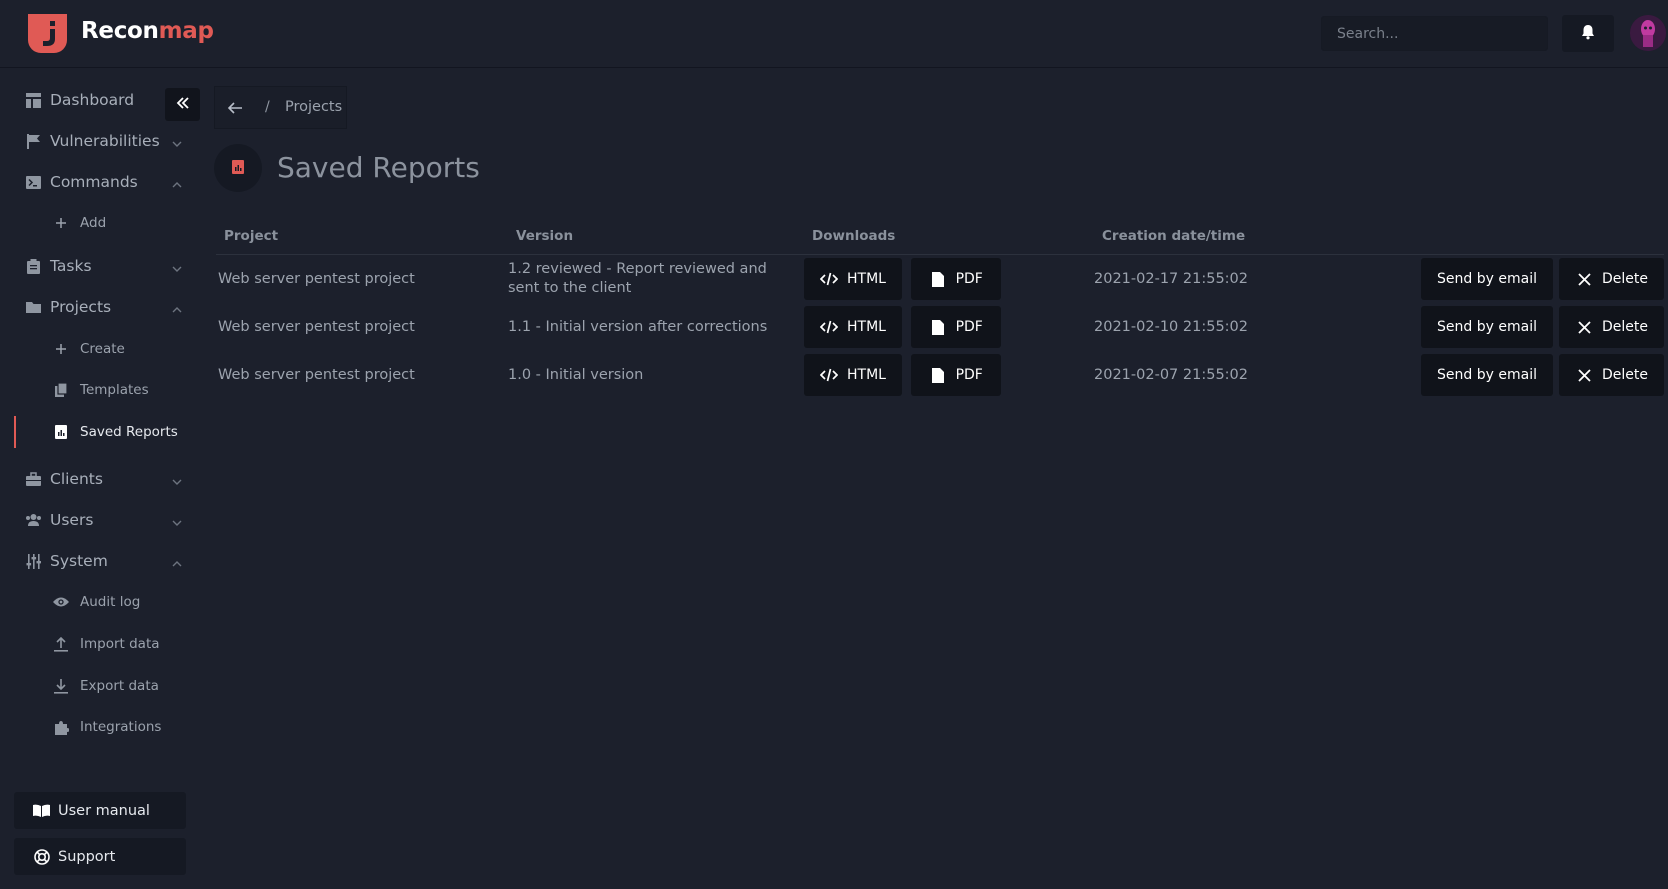 The image size is (1668, 889). Describe the element at coordinates (100, 390) in the screenshot. I see `sidebar-subitem-templates: Templates` at that location.